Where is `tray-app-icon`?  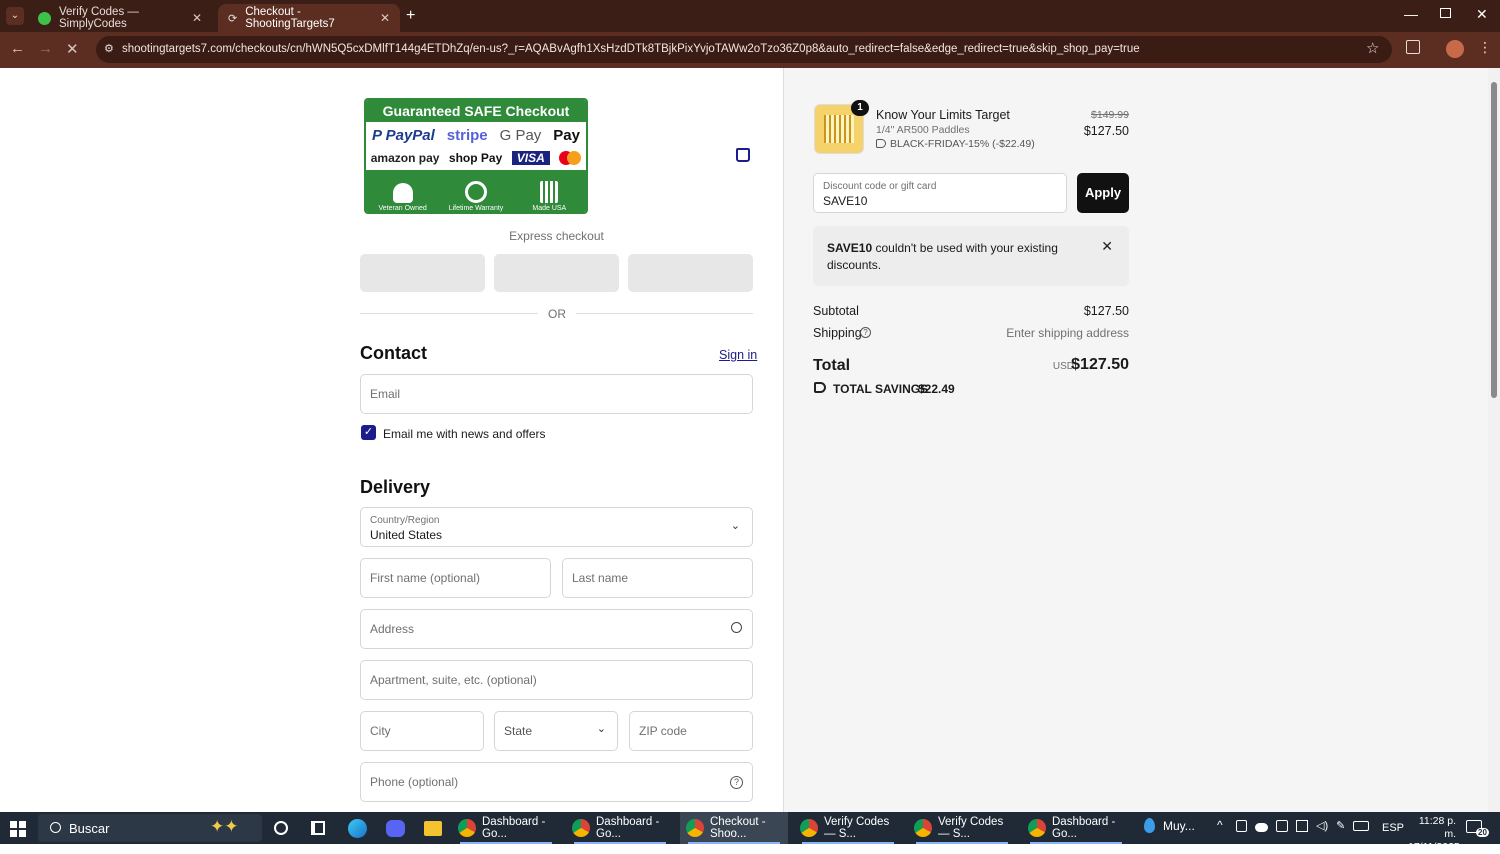 tray-app-icon is located at coordinates (1282, 826).